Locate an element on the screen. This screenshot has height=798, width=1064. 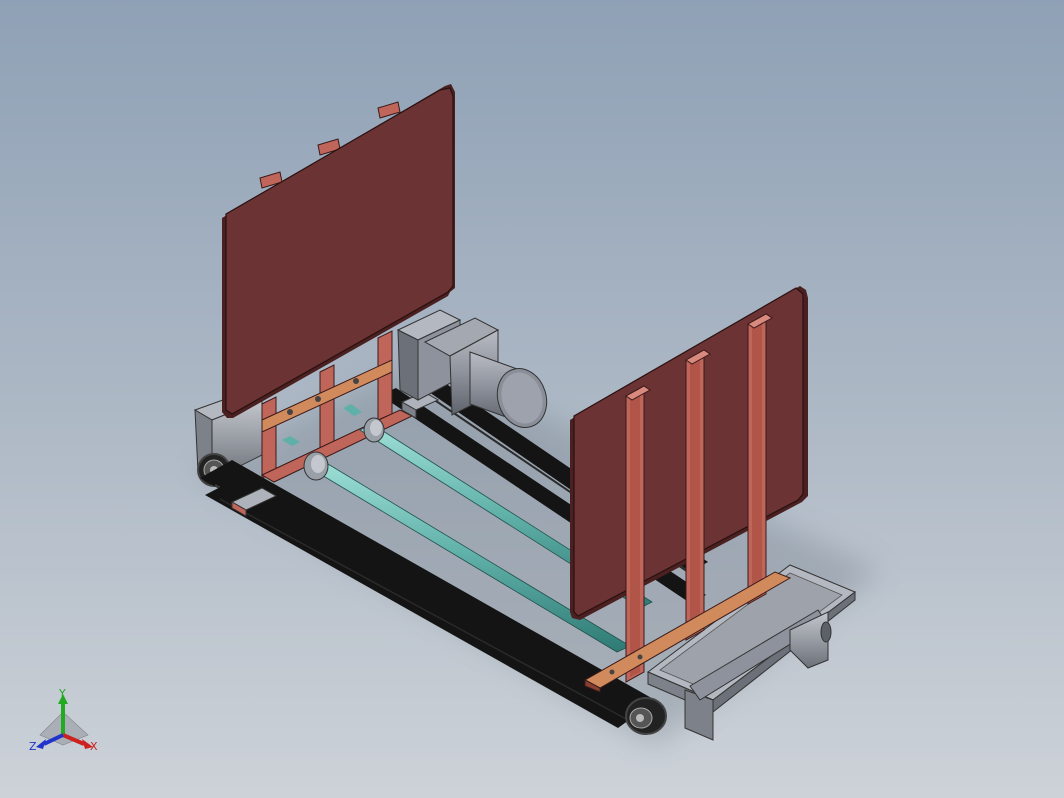
coordinate-triad: Y X Z is located at coordinates (63, 720).